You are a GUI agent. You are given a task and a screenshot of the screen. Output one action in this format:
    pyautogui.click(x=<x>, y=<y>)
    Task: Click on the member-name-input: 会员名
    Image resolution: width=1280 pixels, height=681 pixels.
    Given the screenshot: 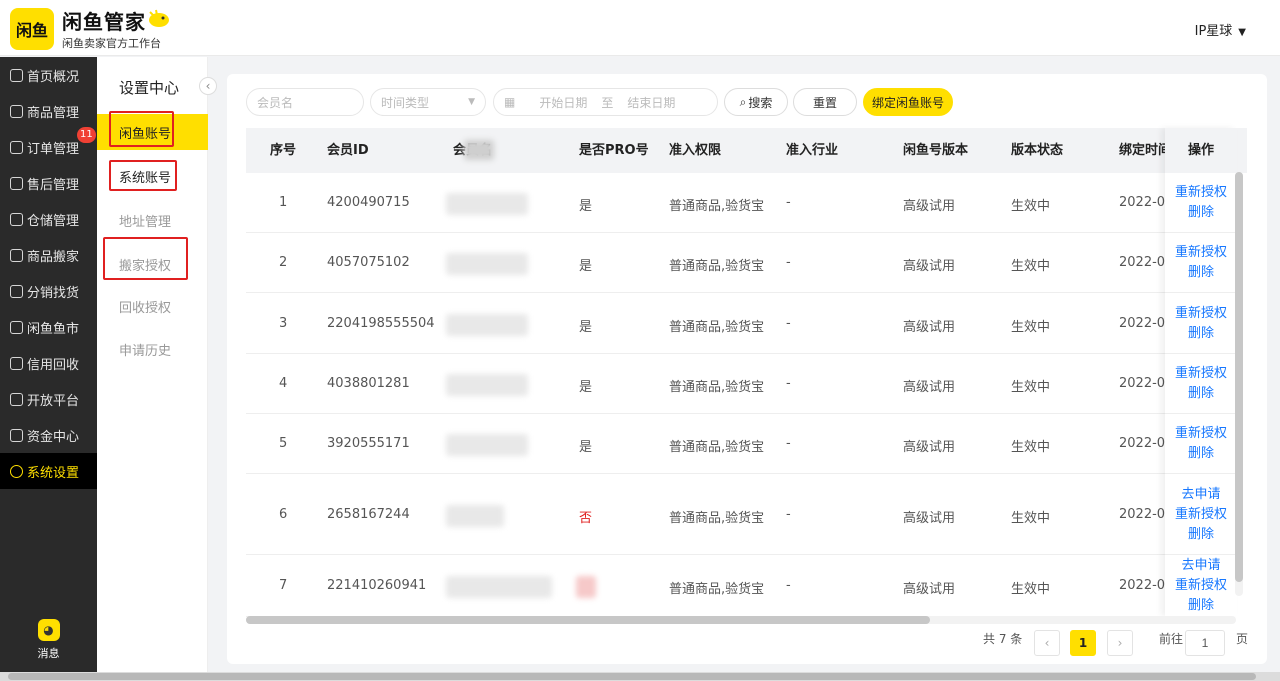 What is the action you would take?
    pyautogui.click(x=305, y=102)
    